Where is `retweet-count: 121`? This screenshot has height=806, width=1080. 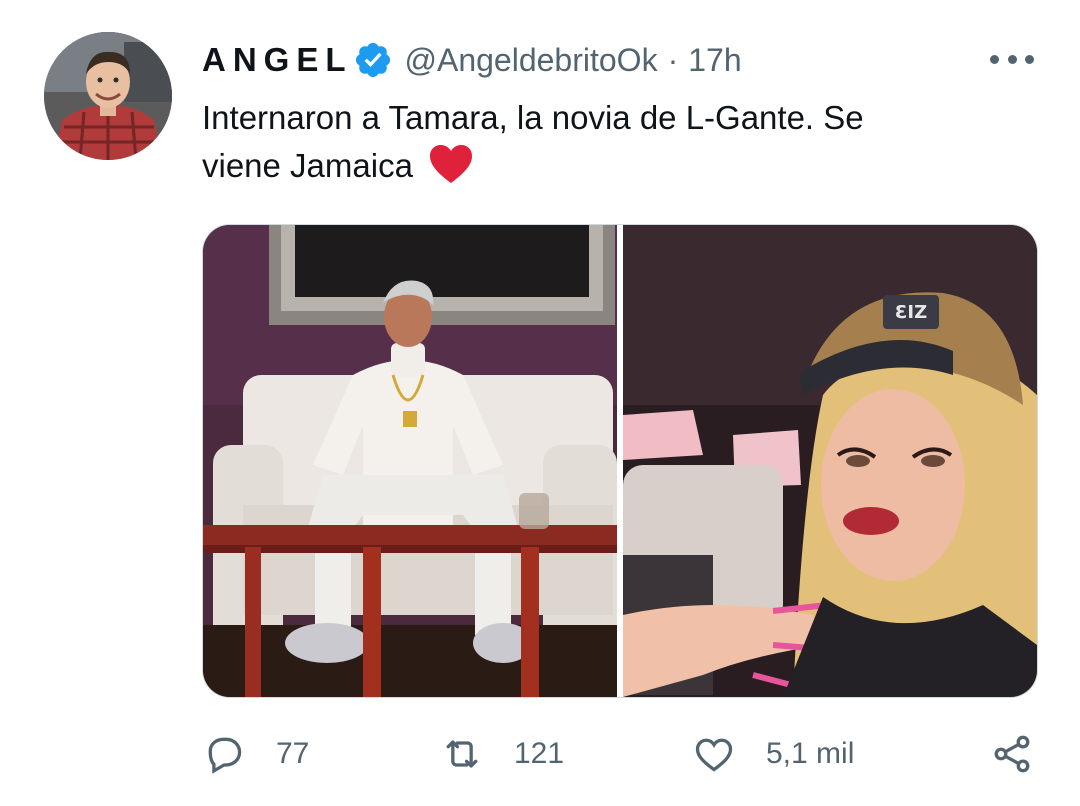 retweet-count: 121 is located at coordinates (539, 753).